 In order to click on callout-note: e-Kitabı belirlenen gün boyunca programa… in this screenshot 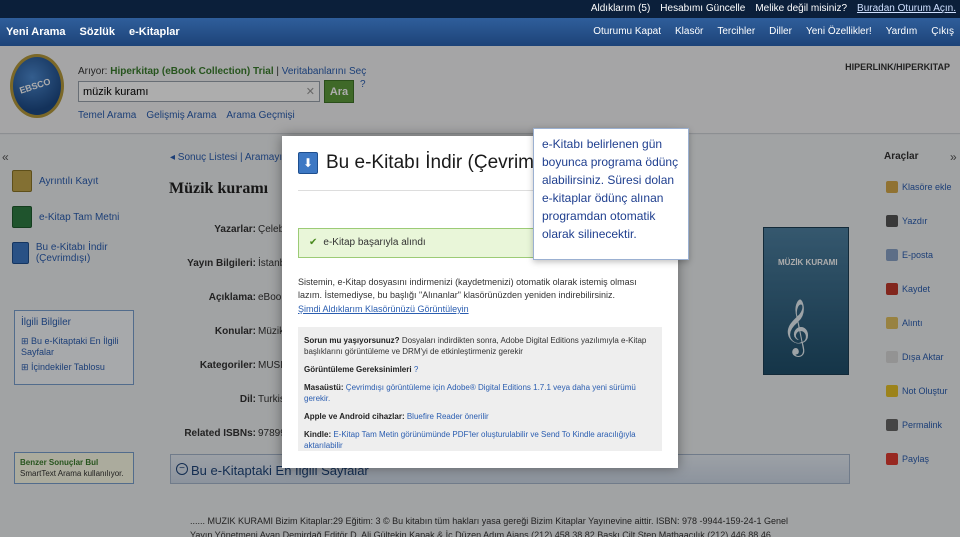, I will do `click(611, 194)`.